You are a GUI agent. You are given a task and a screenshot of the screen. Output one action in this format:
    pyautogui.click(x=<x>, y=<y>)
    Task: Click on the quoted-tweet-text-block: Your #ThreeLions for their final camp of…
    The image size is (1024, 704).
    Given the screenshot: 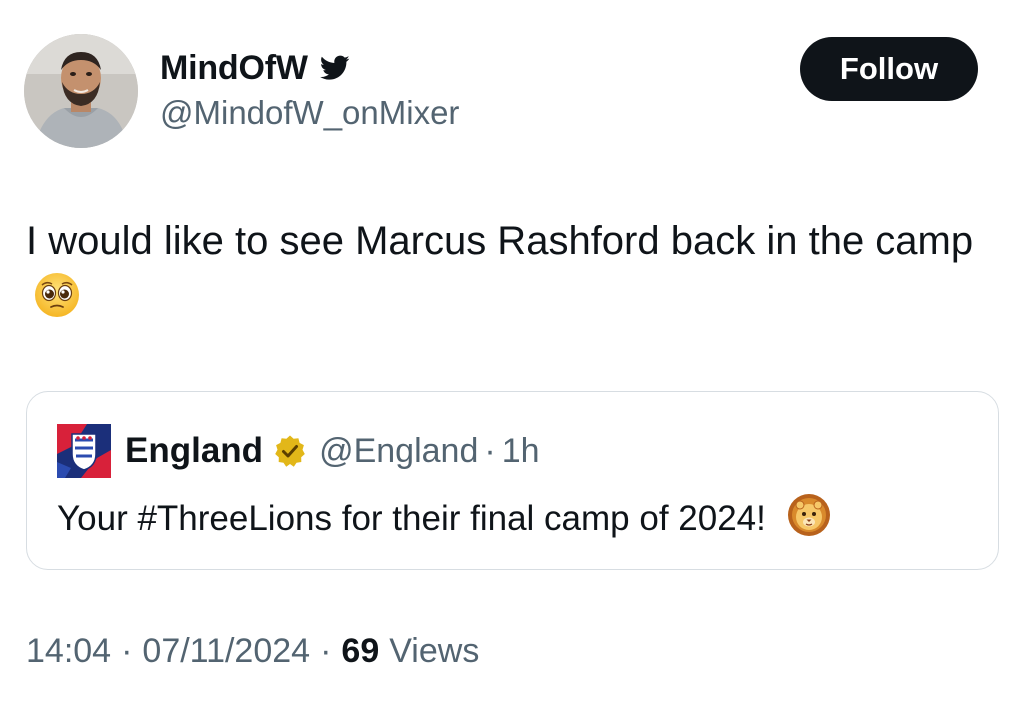 What is the action you would take?
    pyautogui.click(x=444, y=518)
    